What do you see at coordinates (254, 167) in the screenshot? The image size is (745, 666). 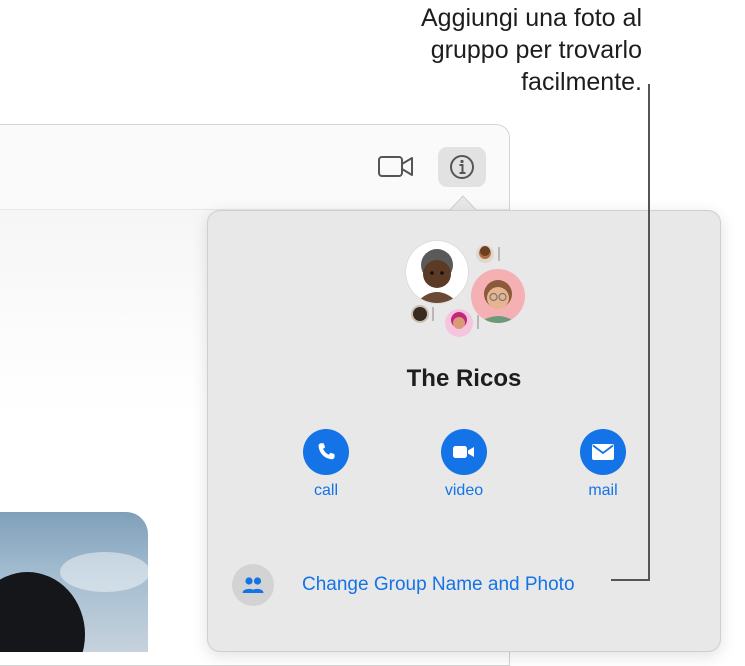 I see `conversation-toolbar` at bounding box center [254, 167].